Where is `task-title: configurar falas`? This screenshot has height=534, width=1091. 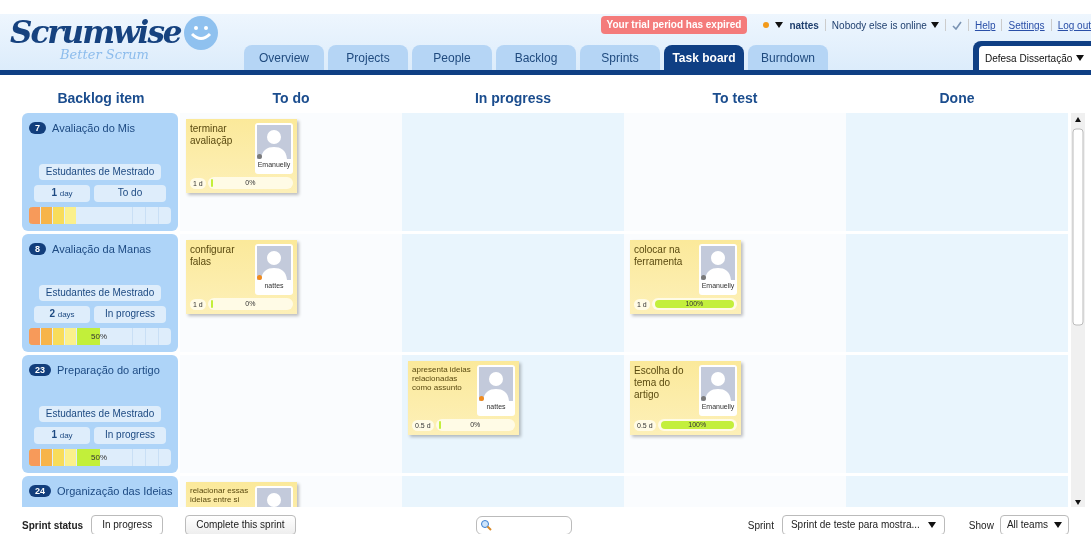
task-title: configurar falas is located at coordinates (213, 256).